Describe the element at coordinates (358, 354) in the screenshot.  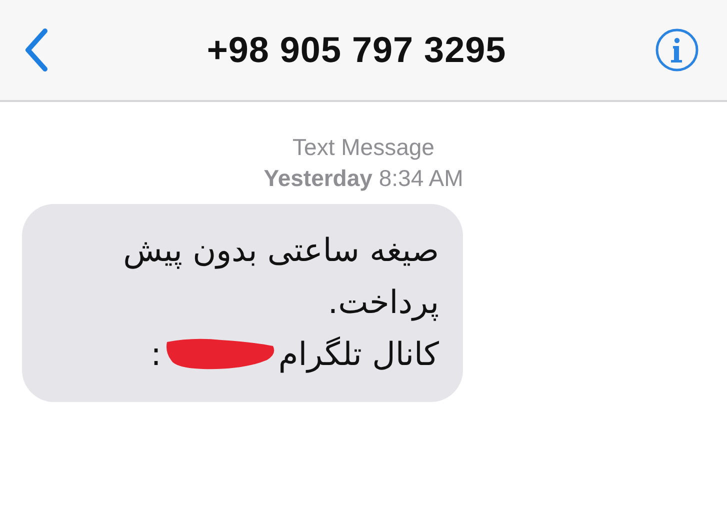
I see `message-text: کانال تلگرام` at that location.